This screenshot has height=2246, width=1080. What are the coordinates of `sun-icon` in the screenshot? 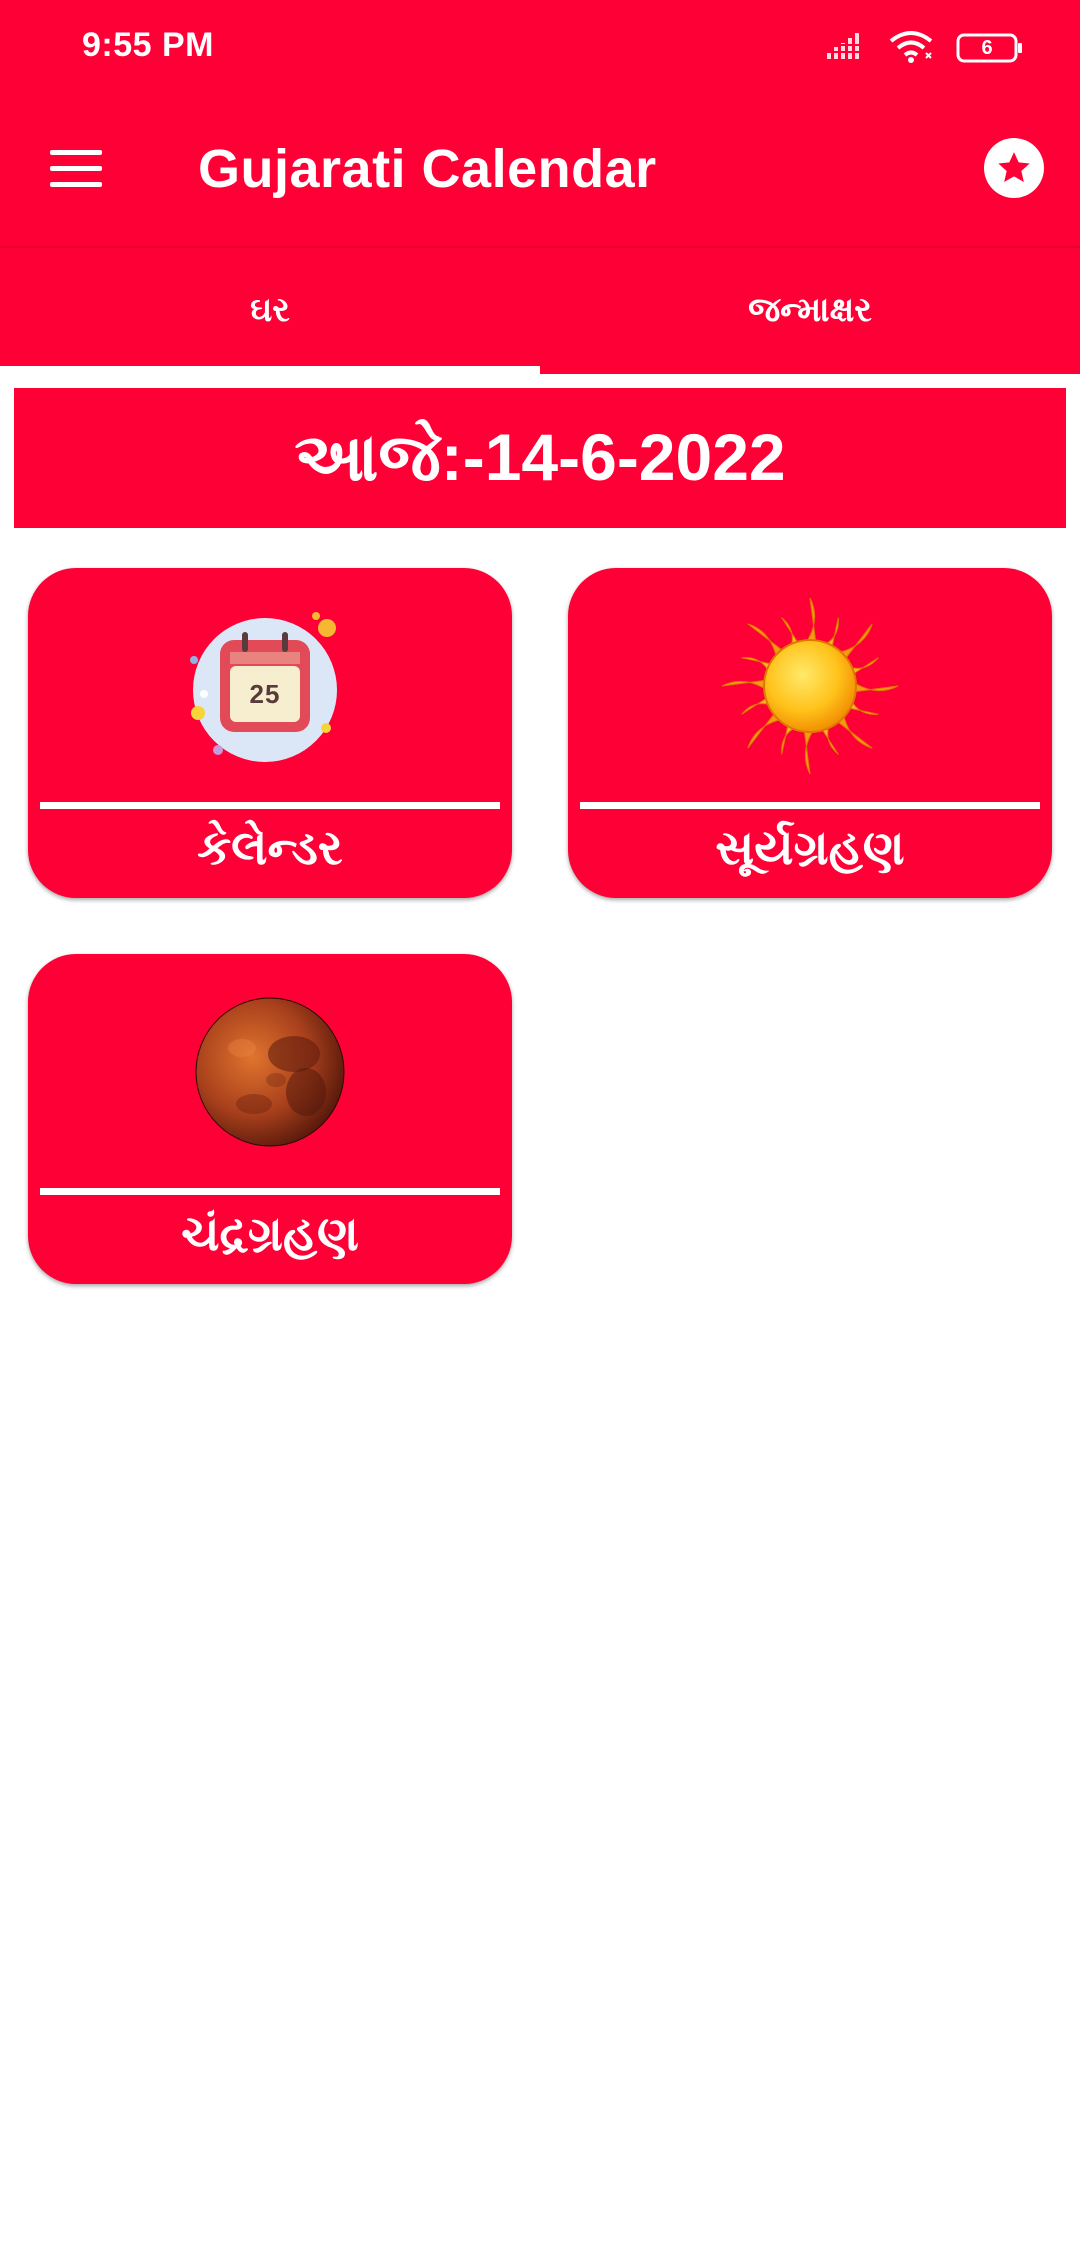 It's located at (810, 688).